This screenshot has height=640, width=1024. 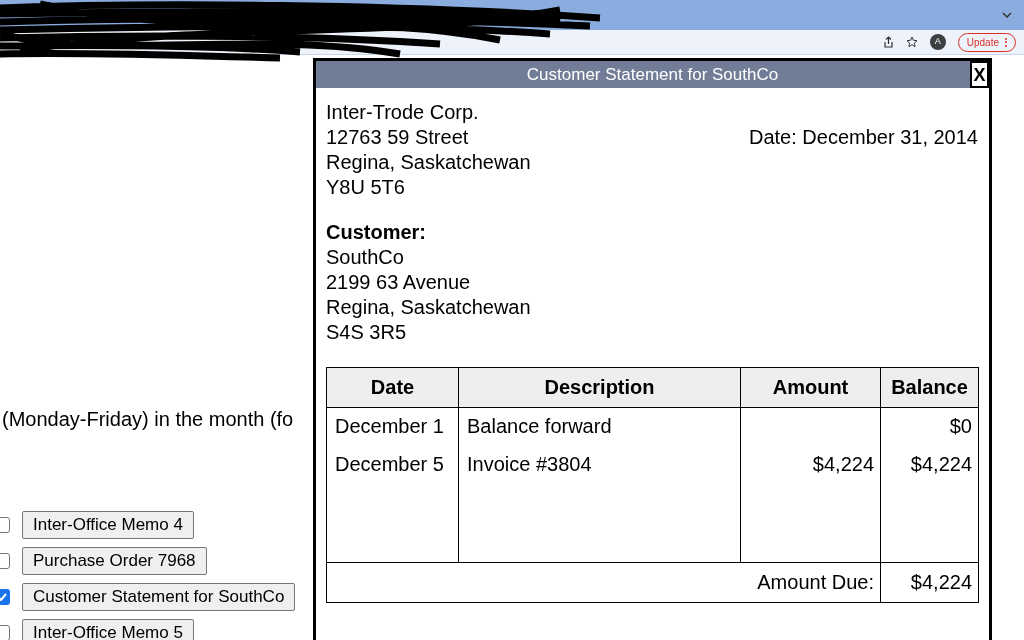 What do you see at coordinates (652, 74) in the screenshot?
I see `dialog-title: Customer Statement for SouthCo` at bounding box center [652, 74].